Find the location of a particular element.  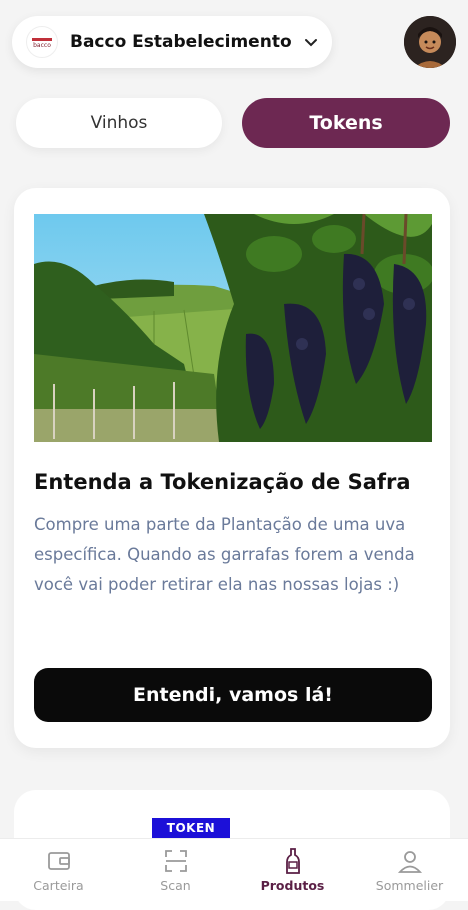

nav-produtos: Produtos is located at coordinates (292, 870).